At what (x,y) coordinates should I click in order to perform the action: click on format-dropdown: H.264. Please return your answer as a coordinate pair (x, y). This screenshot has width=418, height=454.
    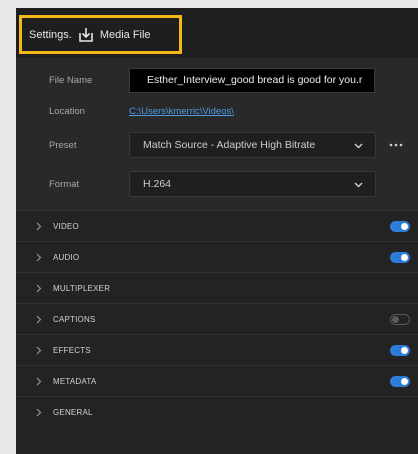
    Looking at the image, I should click on (252, 184).